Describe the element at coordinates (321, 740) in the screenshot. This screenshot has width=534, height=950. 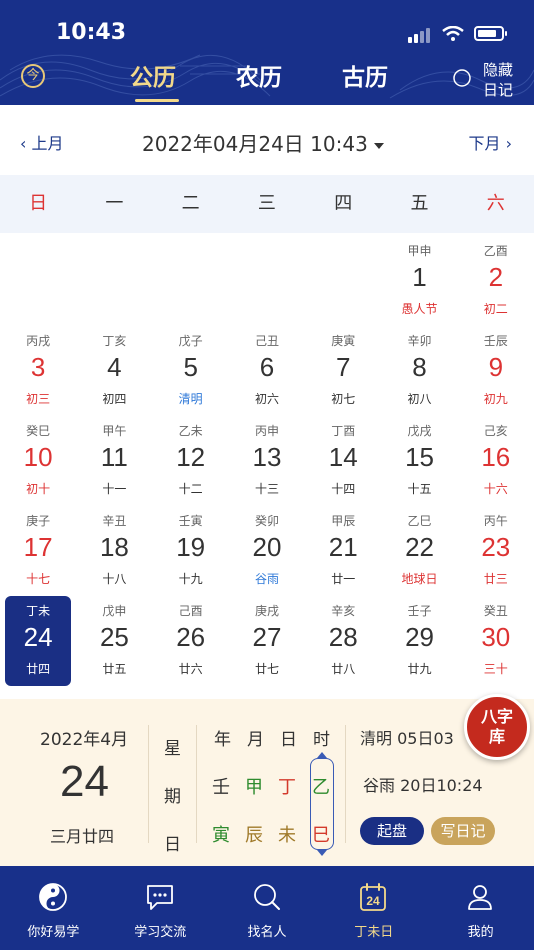
I see `pillar-head-hour: 时` at that location.